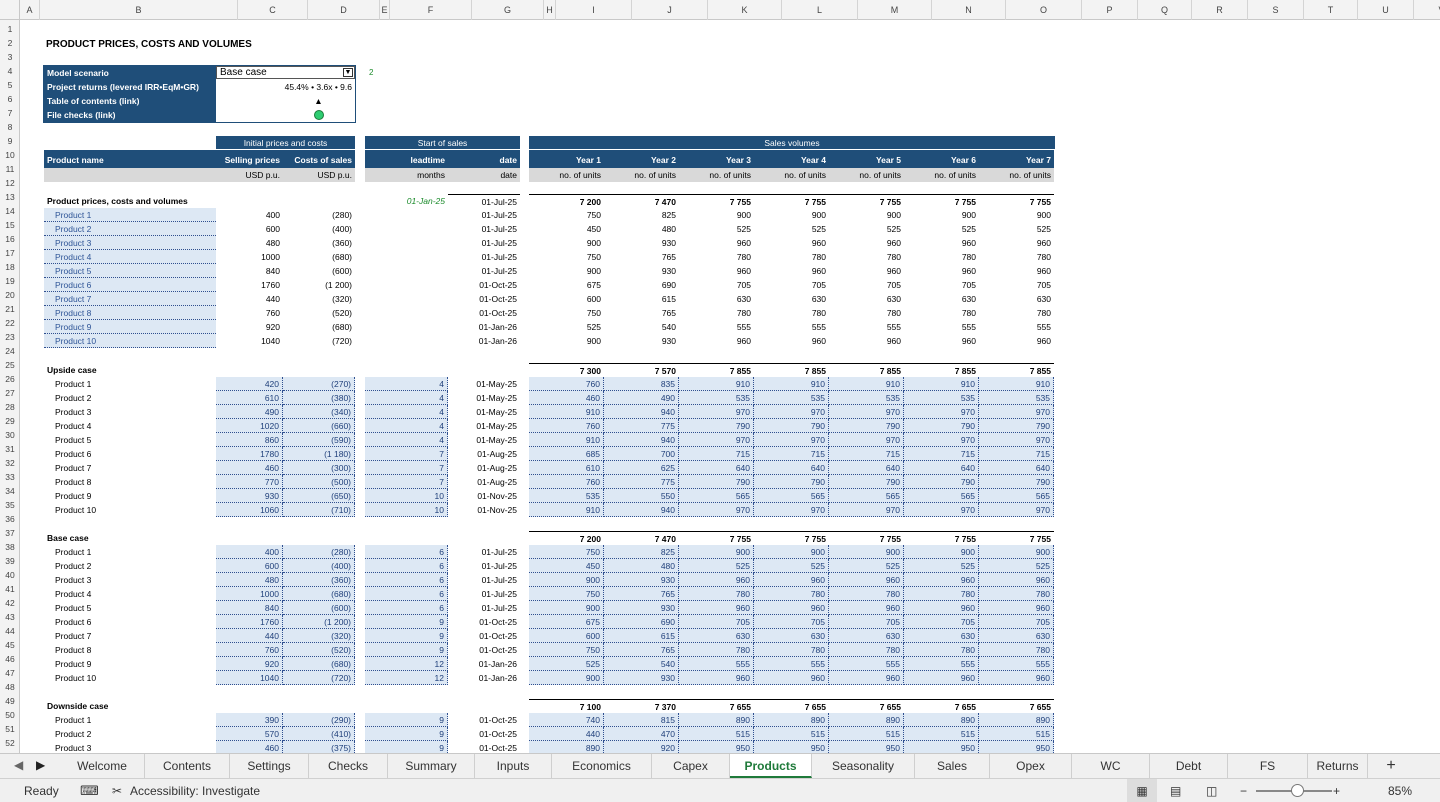  What do you see at coordinates (641, 580) in the screenshot?
I see `volume-cell: 930` at bounding box center [641, 580].